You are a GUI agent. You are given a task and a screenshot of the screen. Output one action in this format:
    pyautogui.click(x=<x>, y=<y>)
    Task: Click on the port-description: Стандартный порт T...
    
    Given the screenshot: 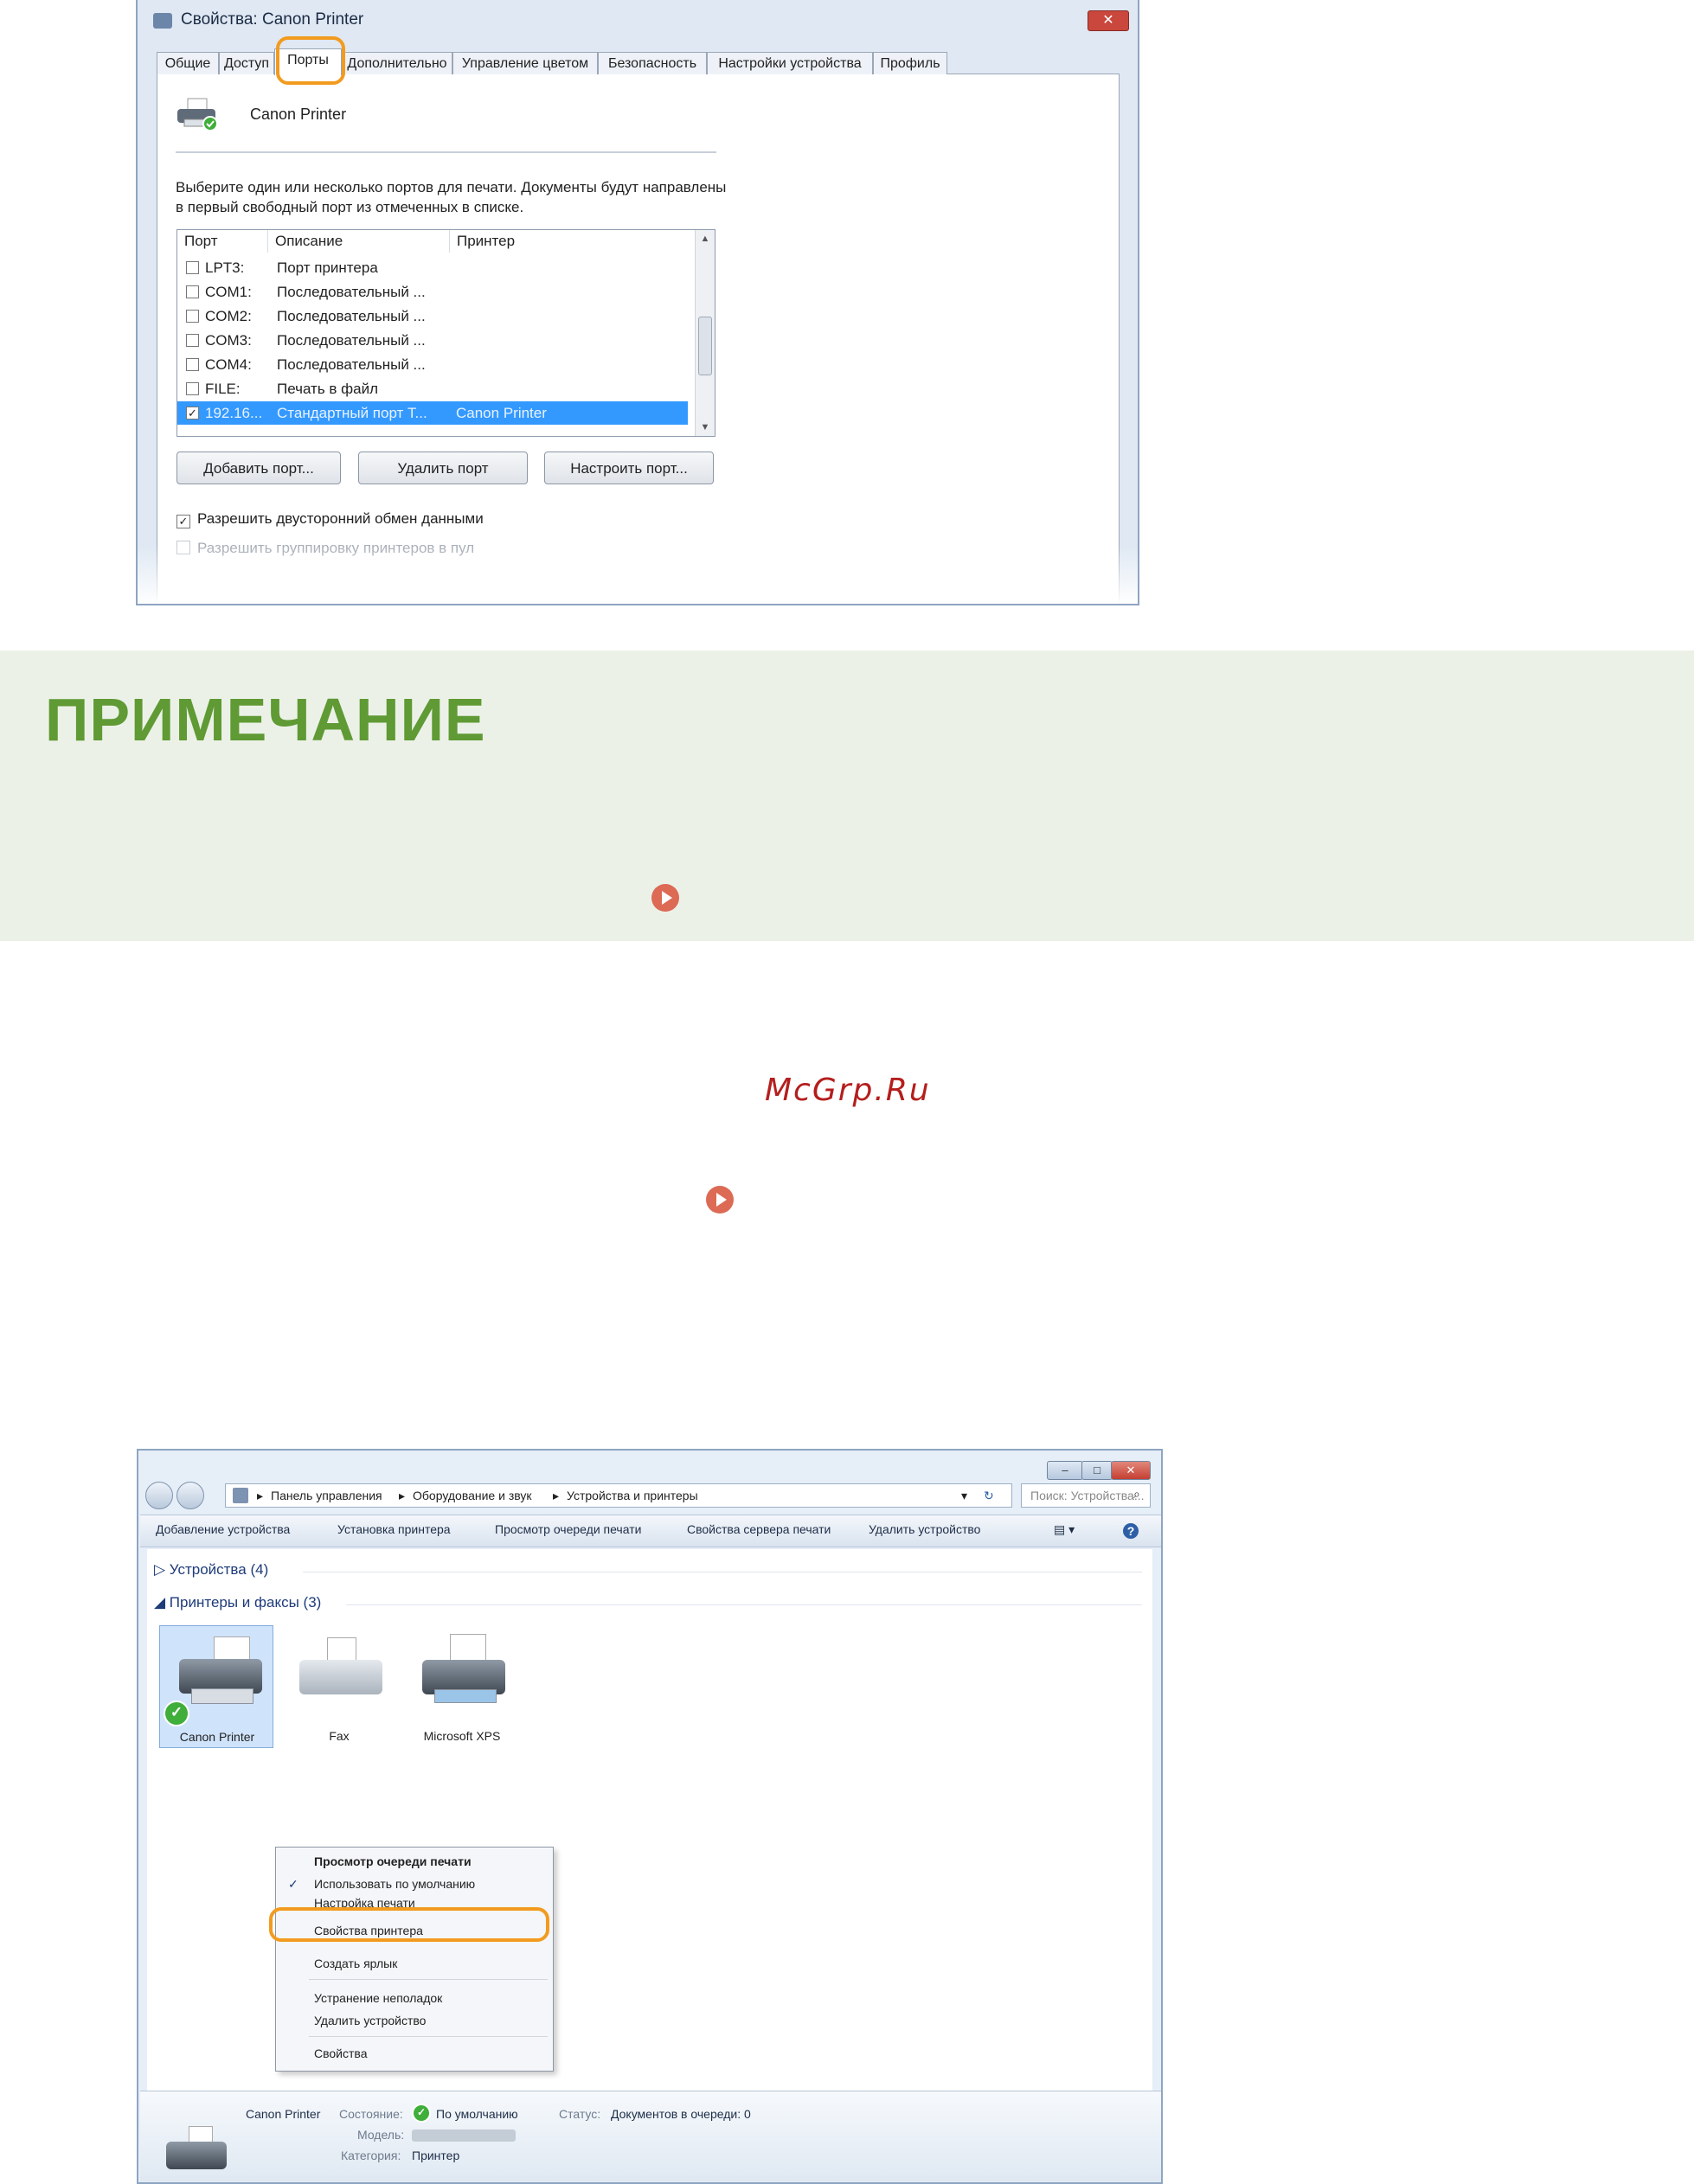 What is the action you would take?
    pyautogui.click(x=352, y=413)
    